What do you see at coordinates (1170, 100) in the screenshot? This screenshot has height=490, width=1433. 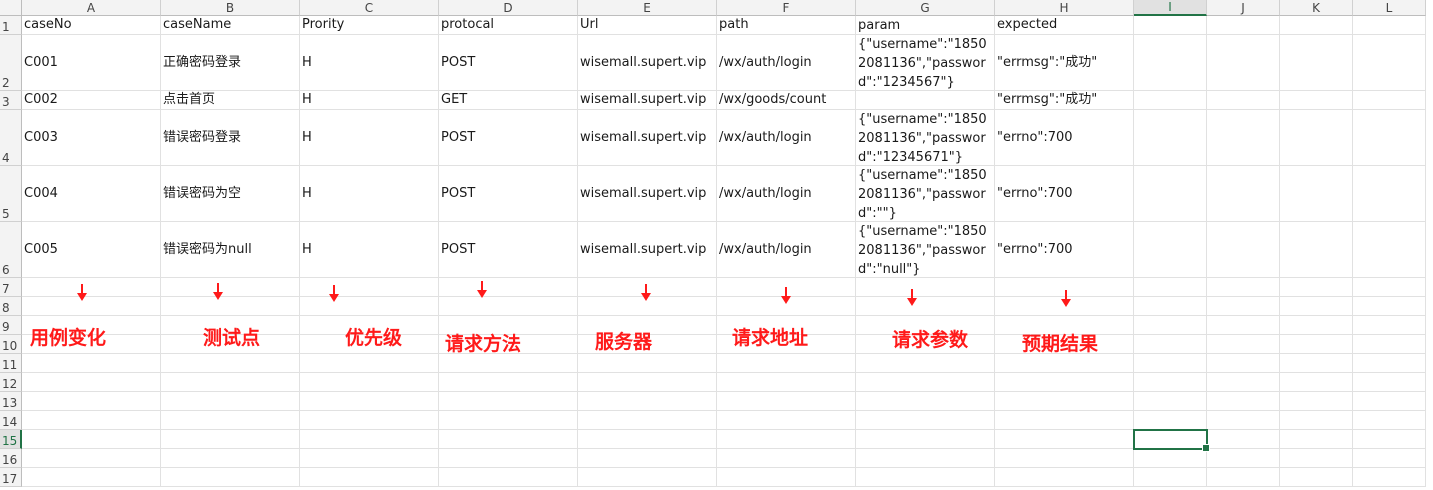 I see `cell-i3` at bounding box center [1170, 100].